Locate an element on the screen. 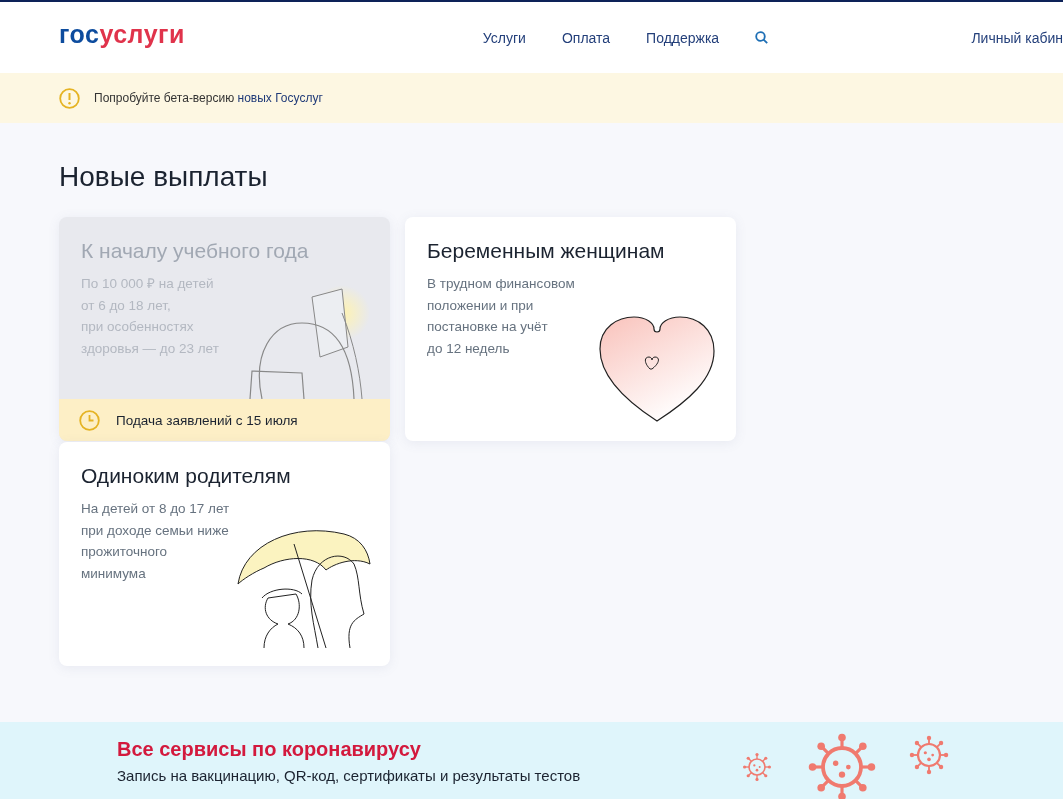 The height and width of the screenshot is (799, 1063). card-title: Беременным женщинам is located at coordinates (546, 251).